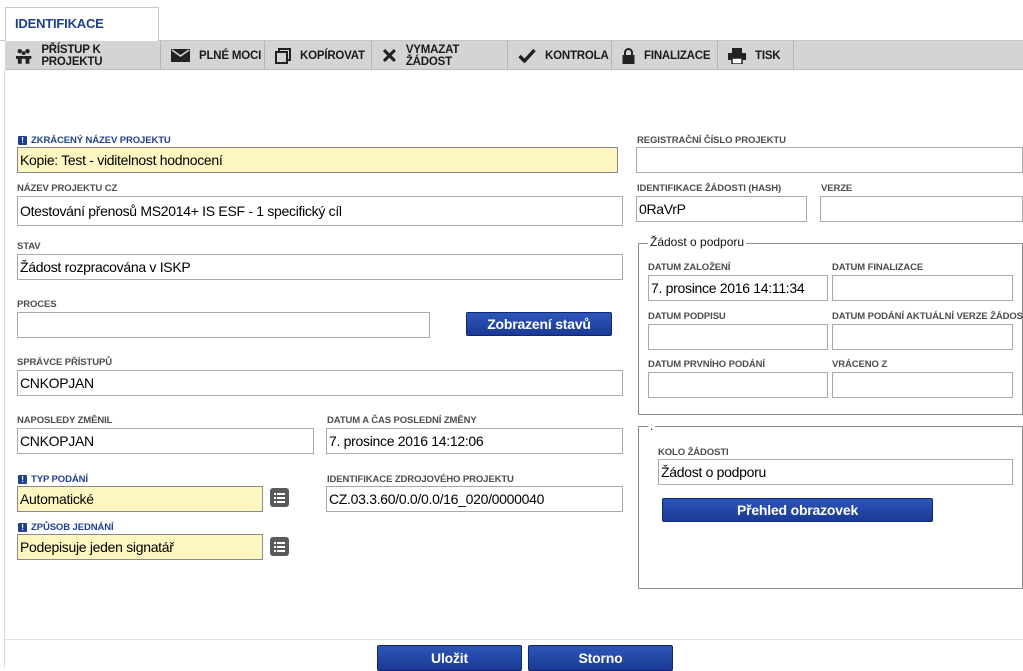 Image resolution: width=1023 pixels, height=671 pixels. I want to click on created-label: DATUM ZALOŽENÍ, so click(689, 267).